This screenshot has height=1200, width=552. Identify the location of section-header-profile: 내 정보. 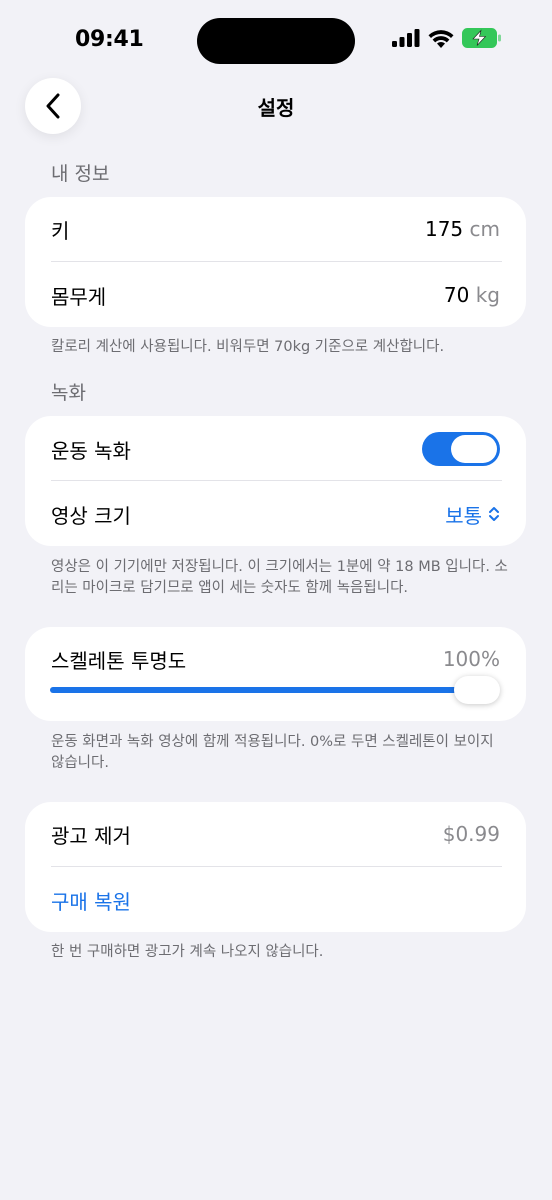
(80, 174).